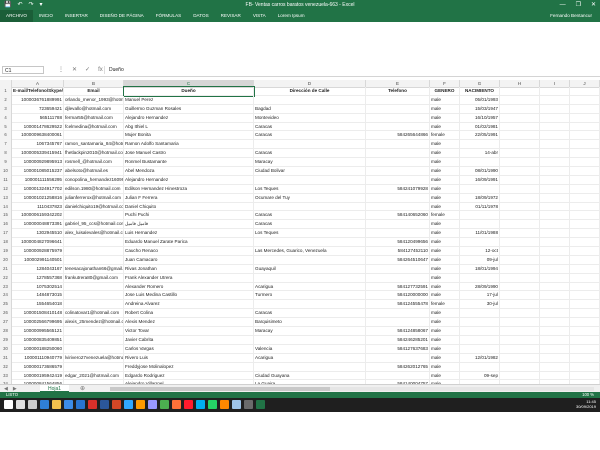 The image size is (600, 450). What do you see at coordinates (352, 389) in the screenshot?
I see `horizontal-scrollbar` at bounding box center [352, 389].